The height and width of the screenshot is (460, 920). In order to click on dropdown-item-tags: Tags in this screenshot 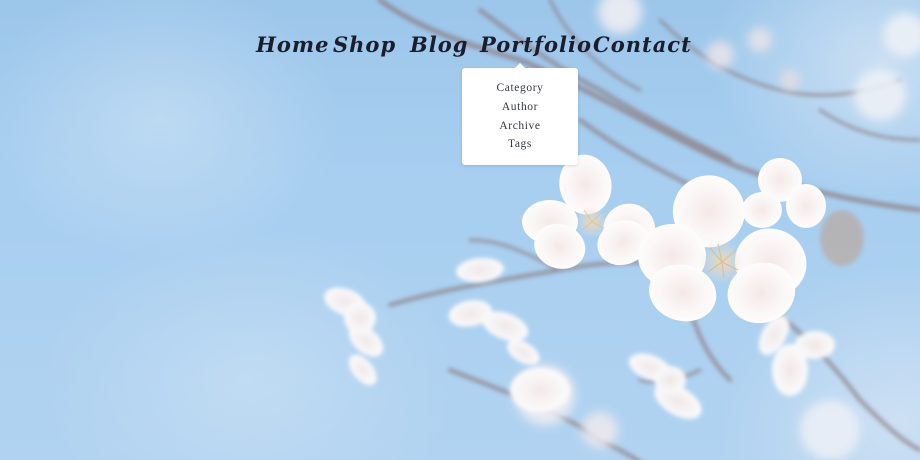, I will do `click(520, 144)`.